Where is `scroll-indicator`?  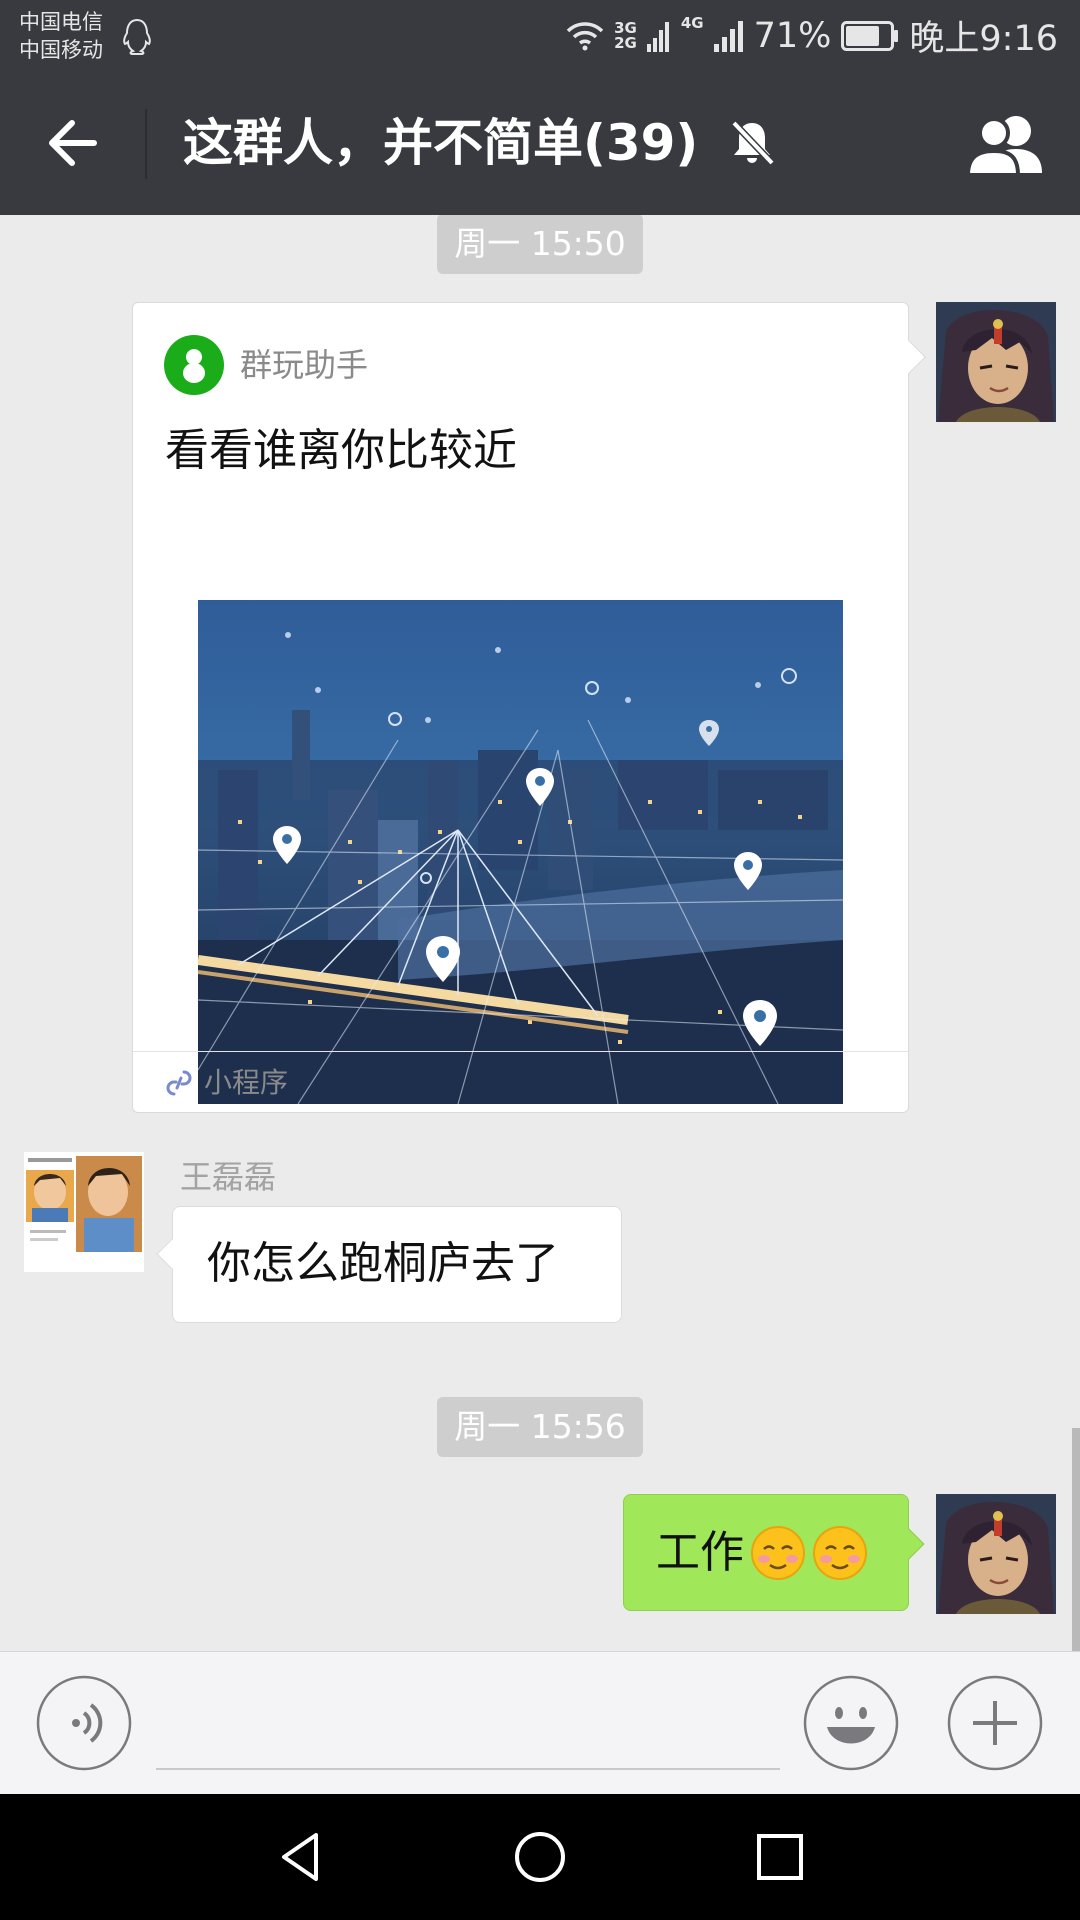 scroll-indicator is located at coordinates (1076, 1539).